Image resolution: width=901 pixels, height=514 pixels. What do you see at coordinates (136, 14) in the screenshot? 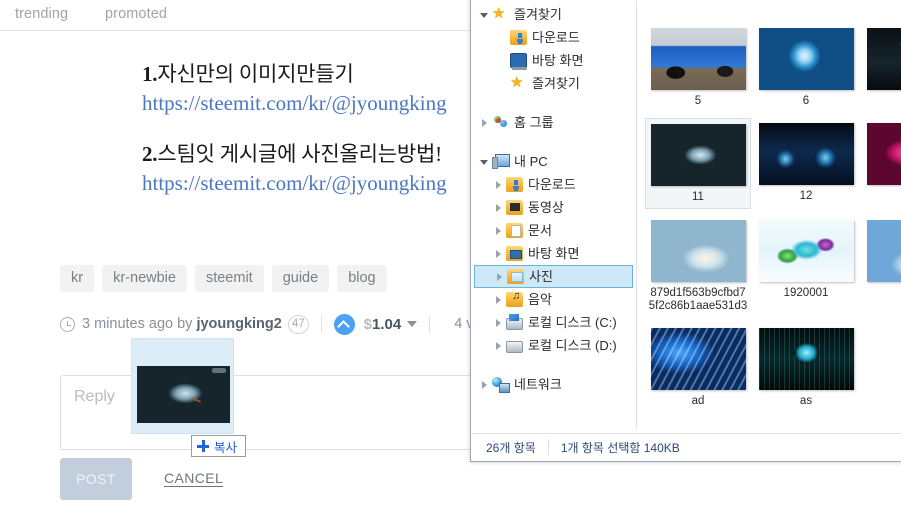
I see `nav-tab-promoted: promoted` at bounding box center [136, 14].